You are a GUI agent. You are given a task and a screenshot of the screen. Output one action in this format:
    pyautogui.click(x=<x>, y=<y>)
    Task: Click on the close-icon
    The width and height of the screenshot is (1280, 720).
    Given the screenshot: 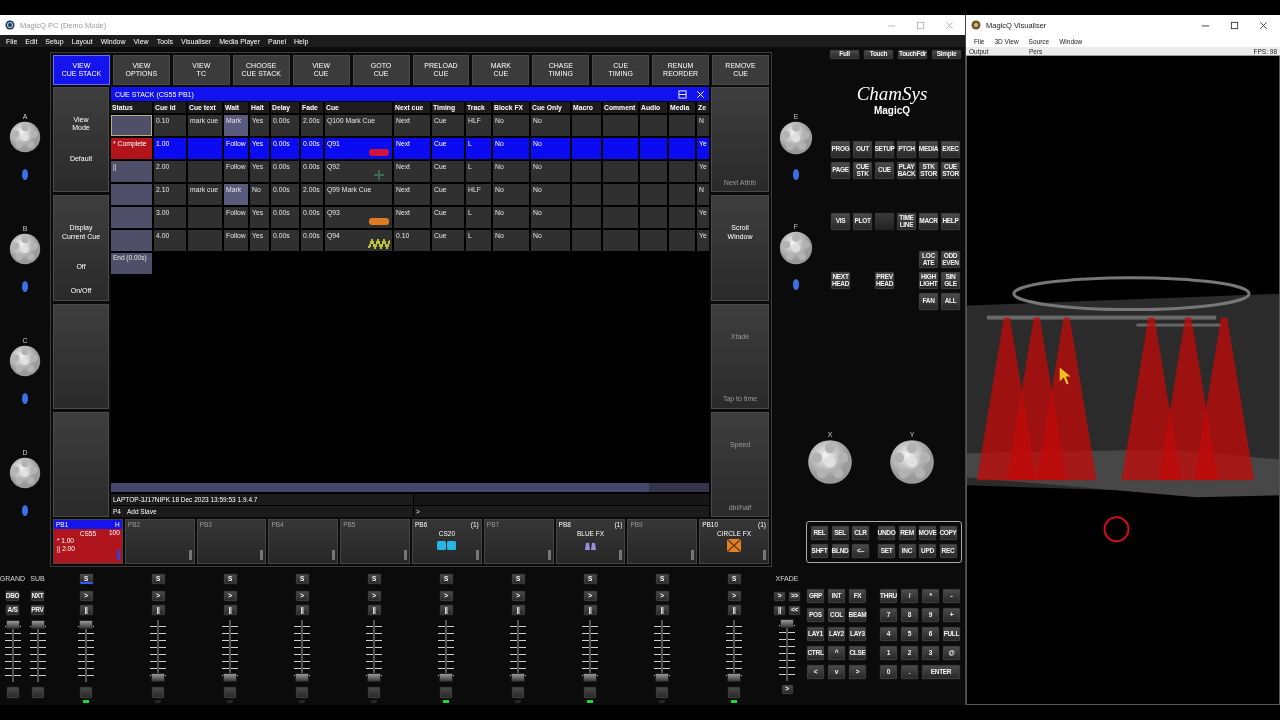 What is the action you would take?
    pyautogui.click(x=1263, y=25)
    